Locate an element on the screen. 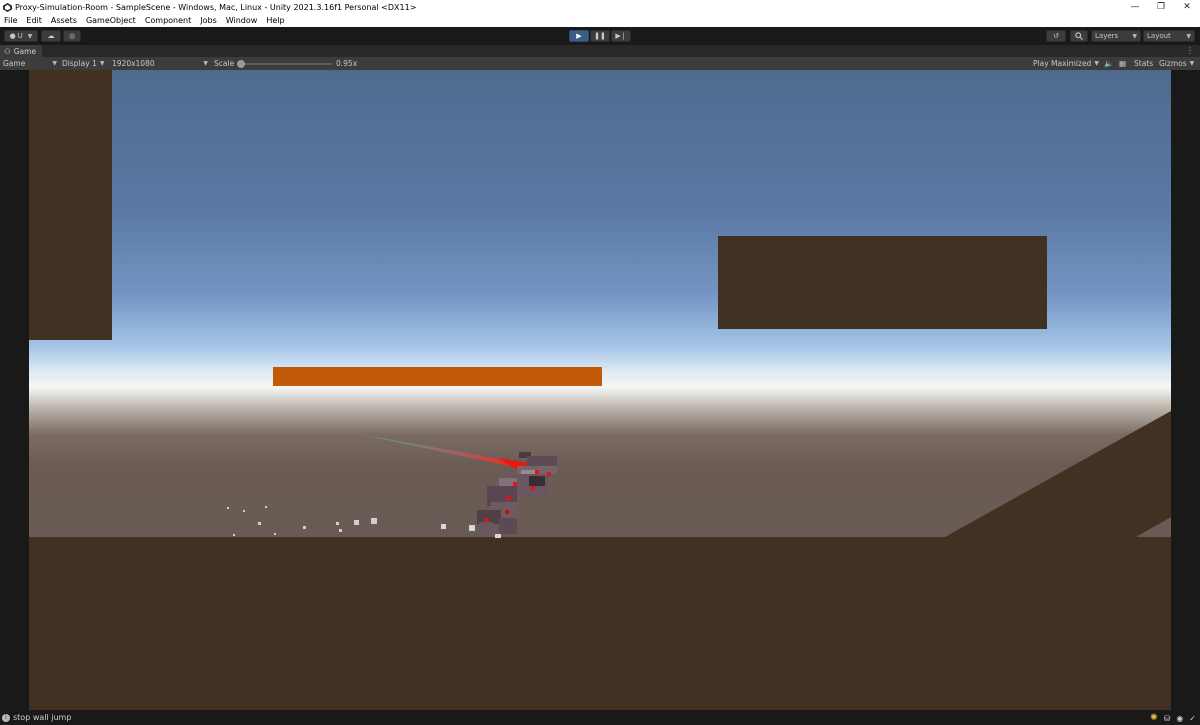 The image size is (1200, 725). status-bar: i stop wall jump ✺ ⛁ ◉ ✓ is located at coordinates (600, 717).